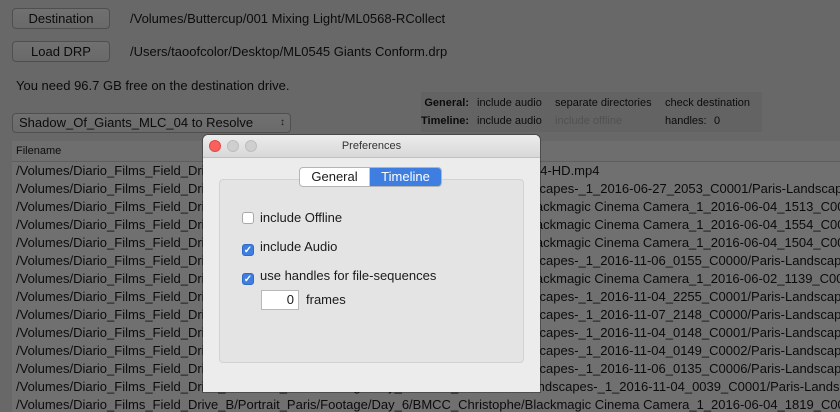 The width and height of the screenshot is (840, 412). I want to click on timeline-audio: include audio, so click(509, 121).